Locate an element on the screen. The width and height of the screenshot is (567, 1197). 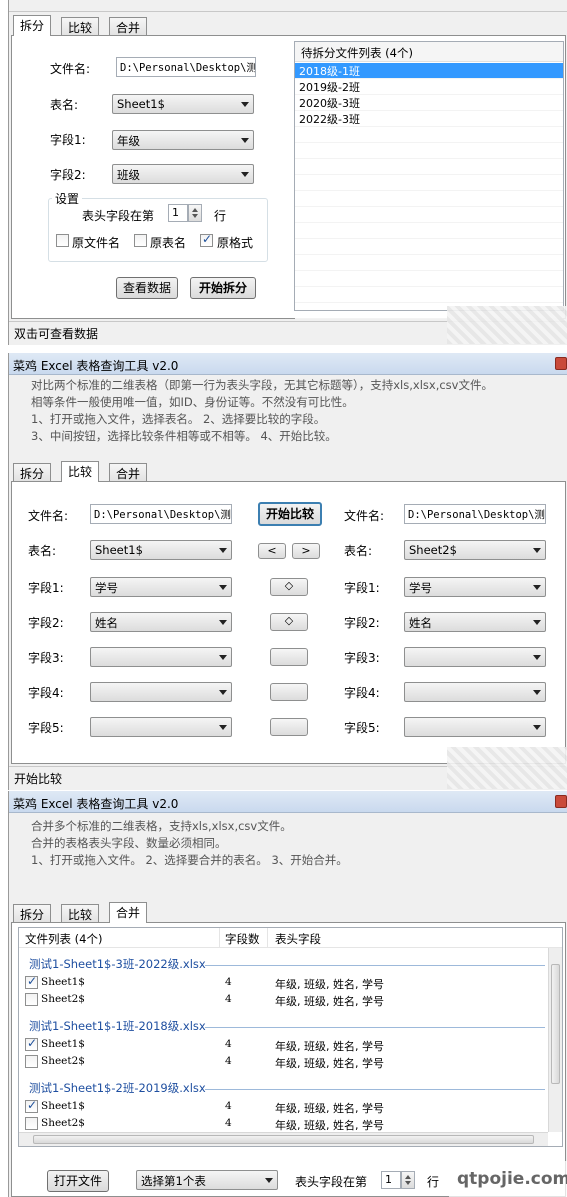
view-data-button: 查看数据 is located at coordinates (147, 288).